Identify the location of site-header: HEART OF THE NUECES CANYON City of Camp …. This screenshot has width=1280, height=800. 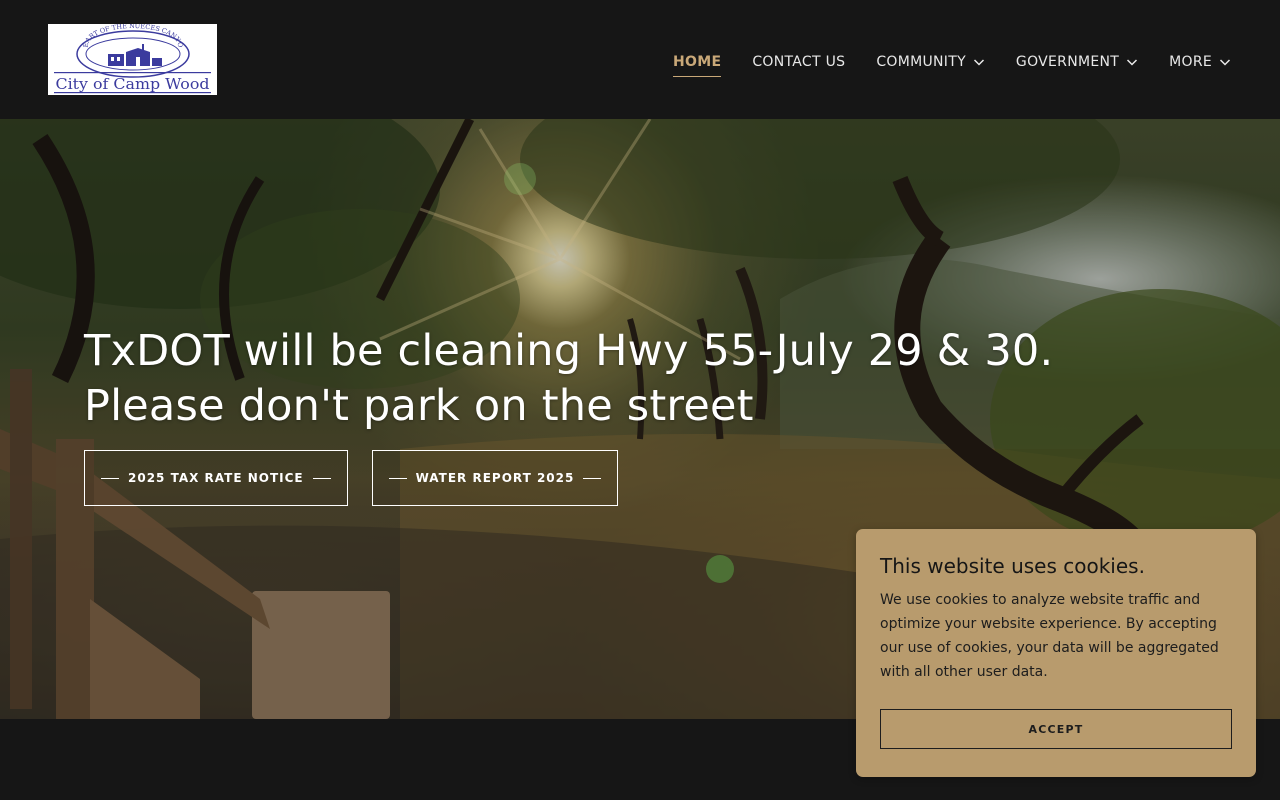
(640, 59).